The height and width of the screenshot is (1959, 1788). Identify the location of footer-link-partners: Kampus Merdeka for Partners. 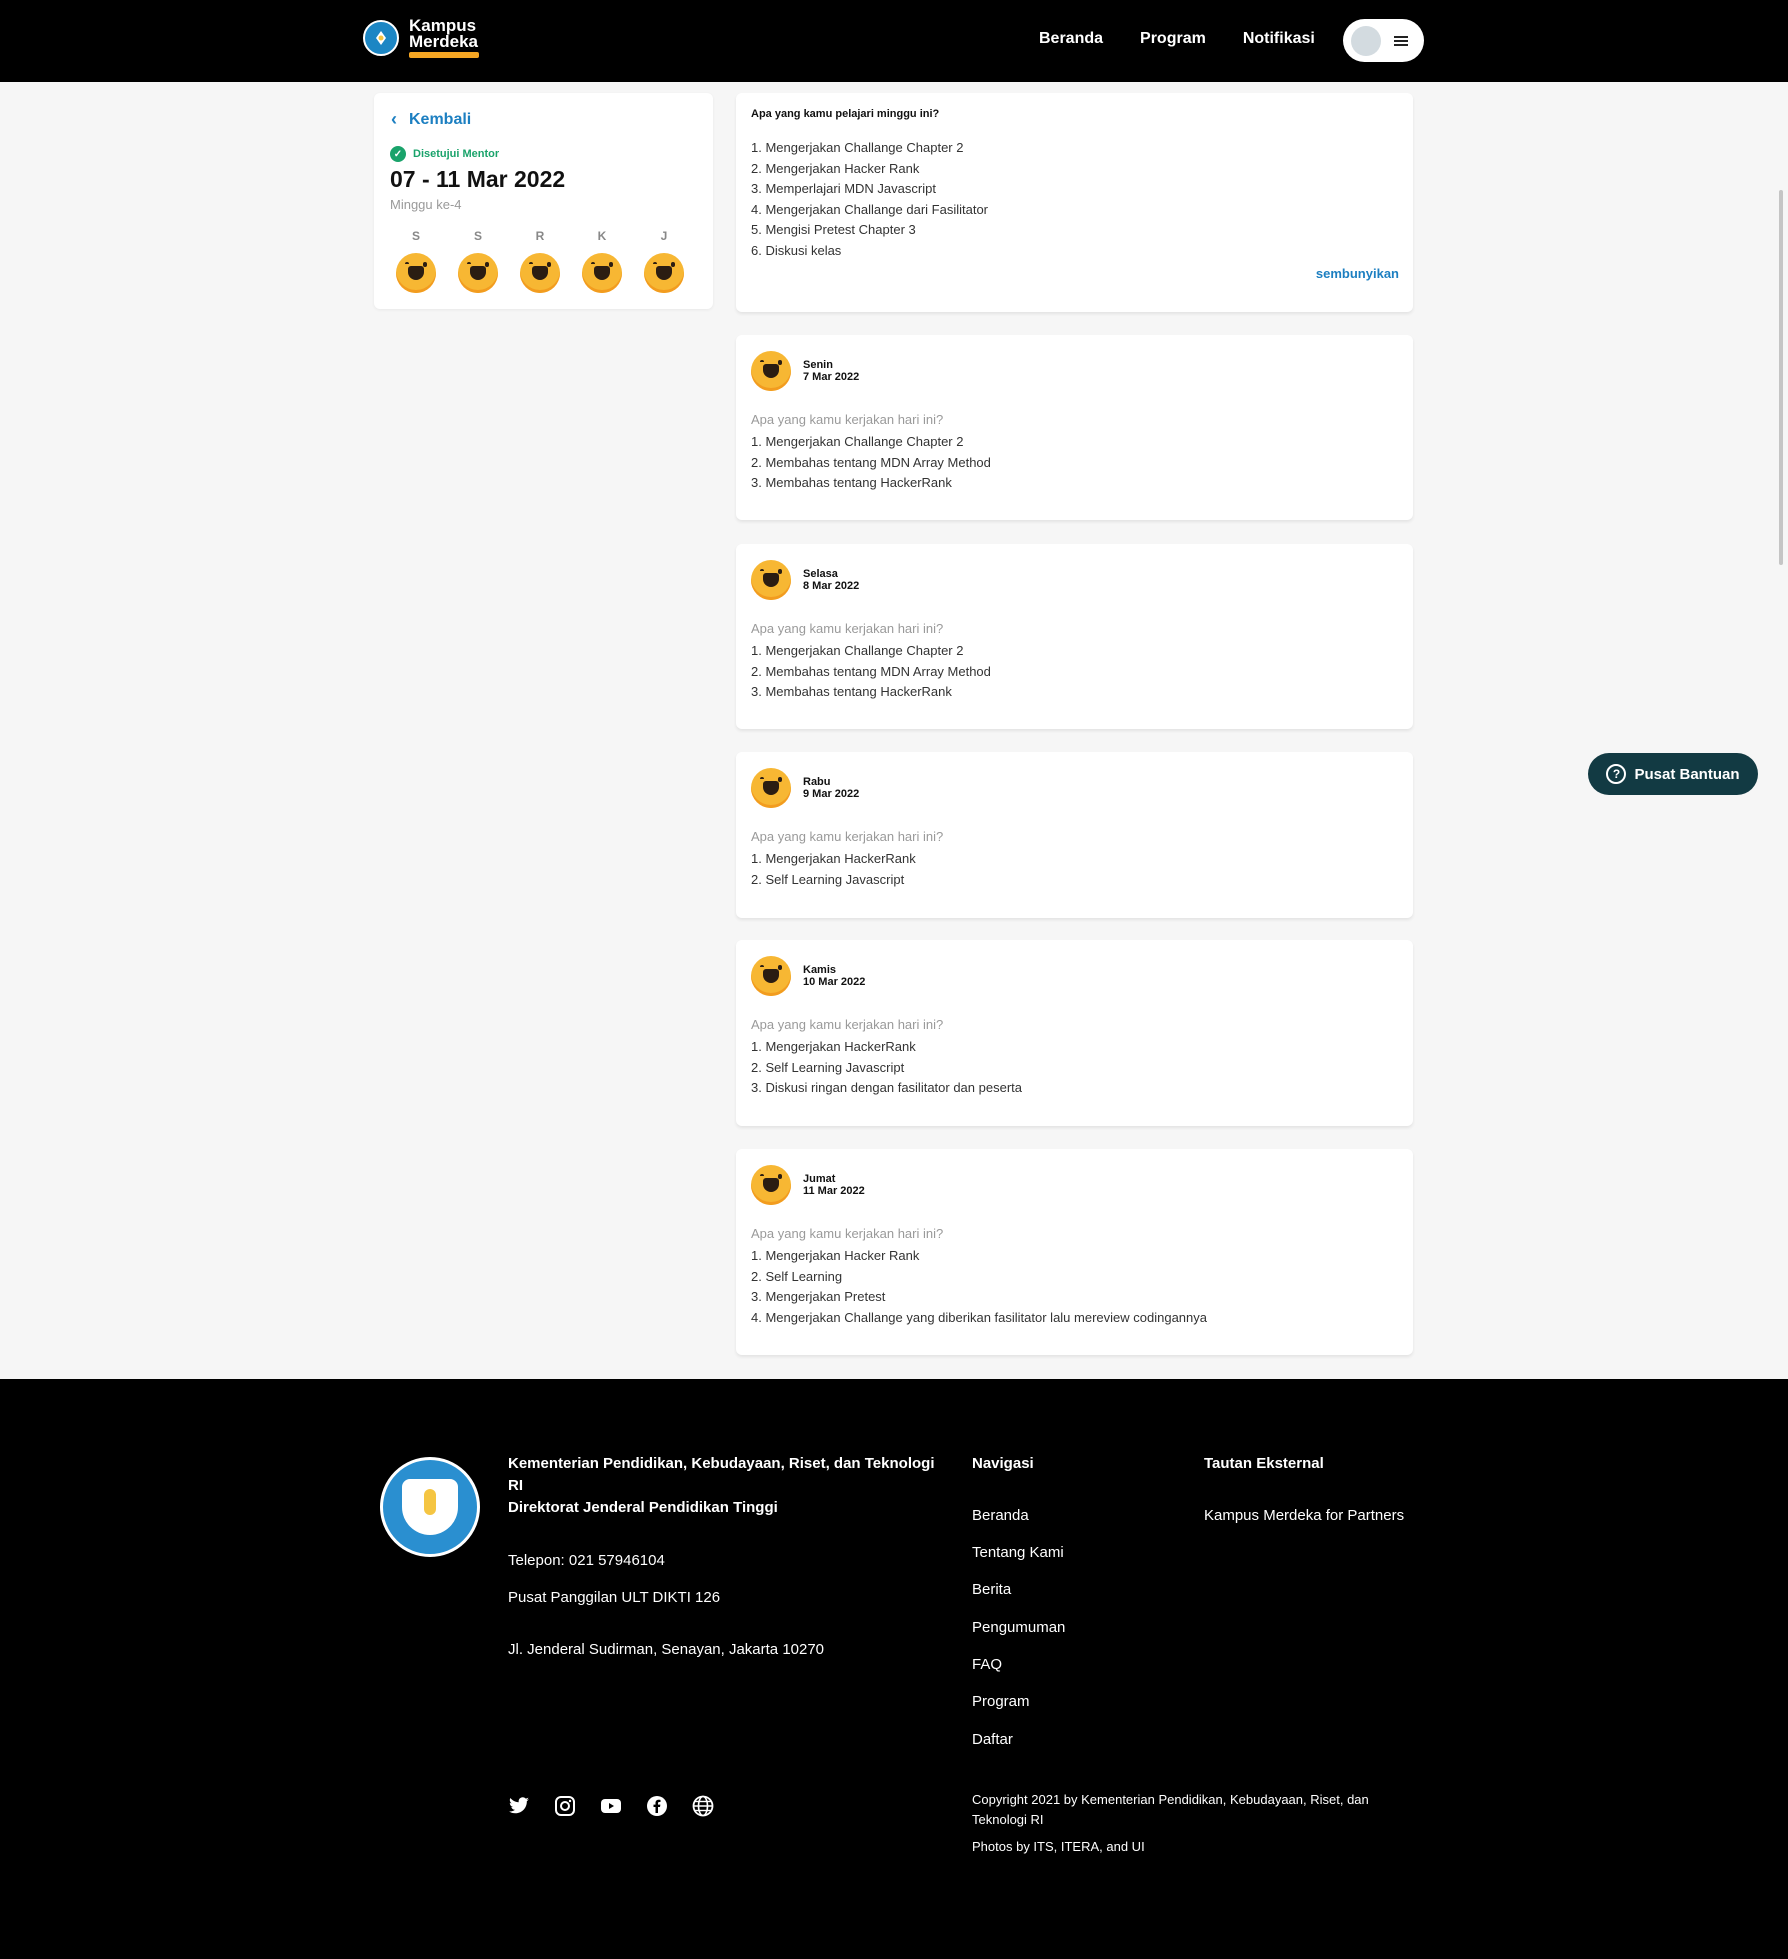
(1304, 1515).